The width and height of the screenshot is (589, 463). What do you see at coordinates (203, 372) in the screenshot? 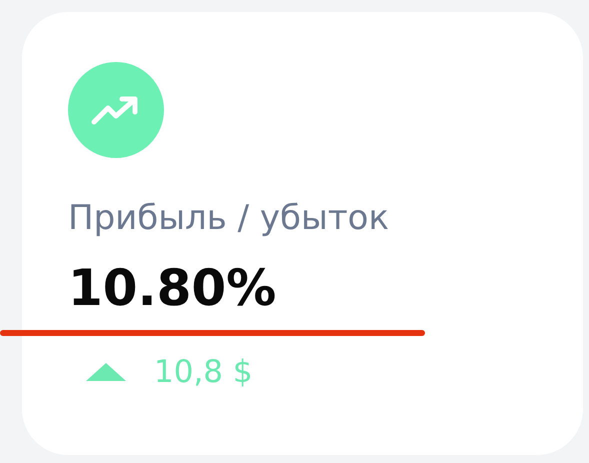
I see `change-amount: 10,8 $` at bounding box center [203, 372].